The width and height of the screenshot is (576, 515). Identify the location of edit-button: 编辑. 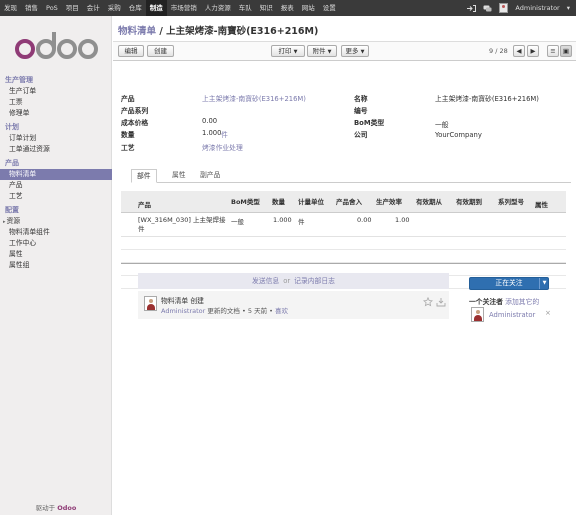
(131, 51).